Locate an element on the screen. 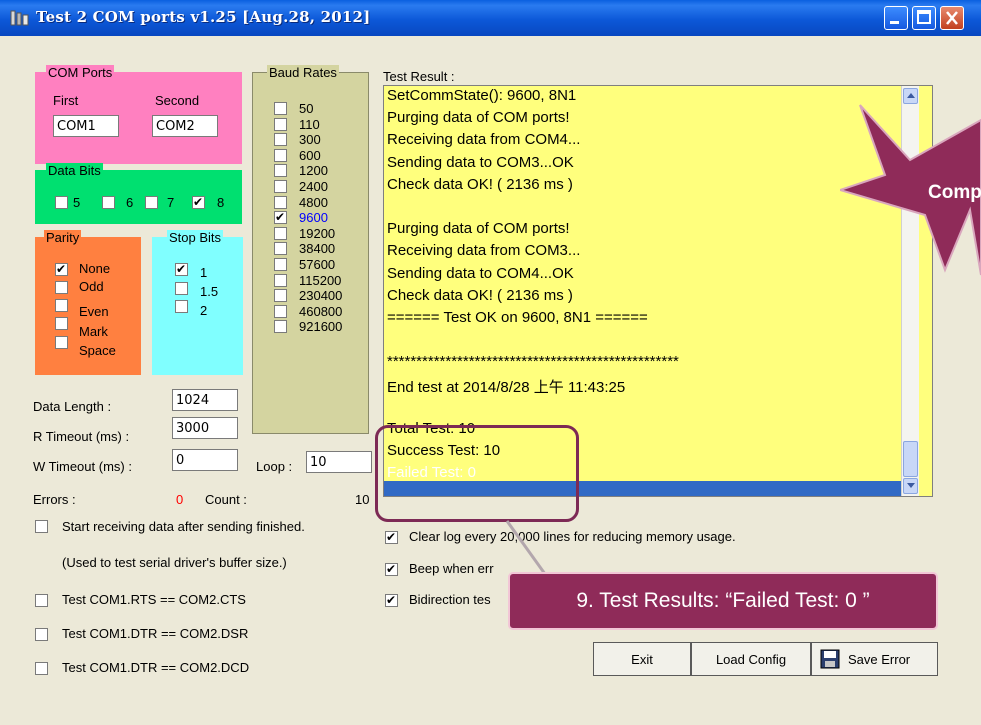 The height and width of the screenshot is (725, 981). close-button is located at coordinates (952, 18).